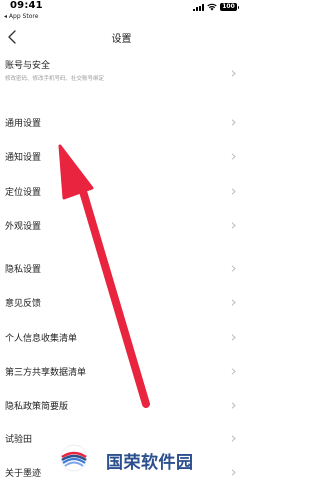 The image size is (320, 487). Describe the element at coordinates (121, 225) in the screenshot. I see `settings-item-appearance: 外观设置` at that location.